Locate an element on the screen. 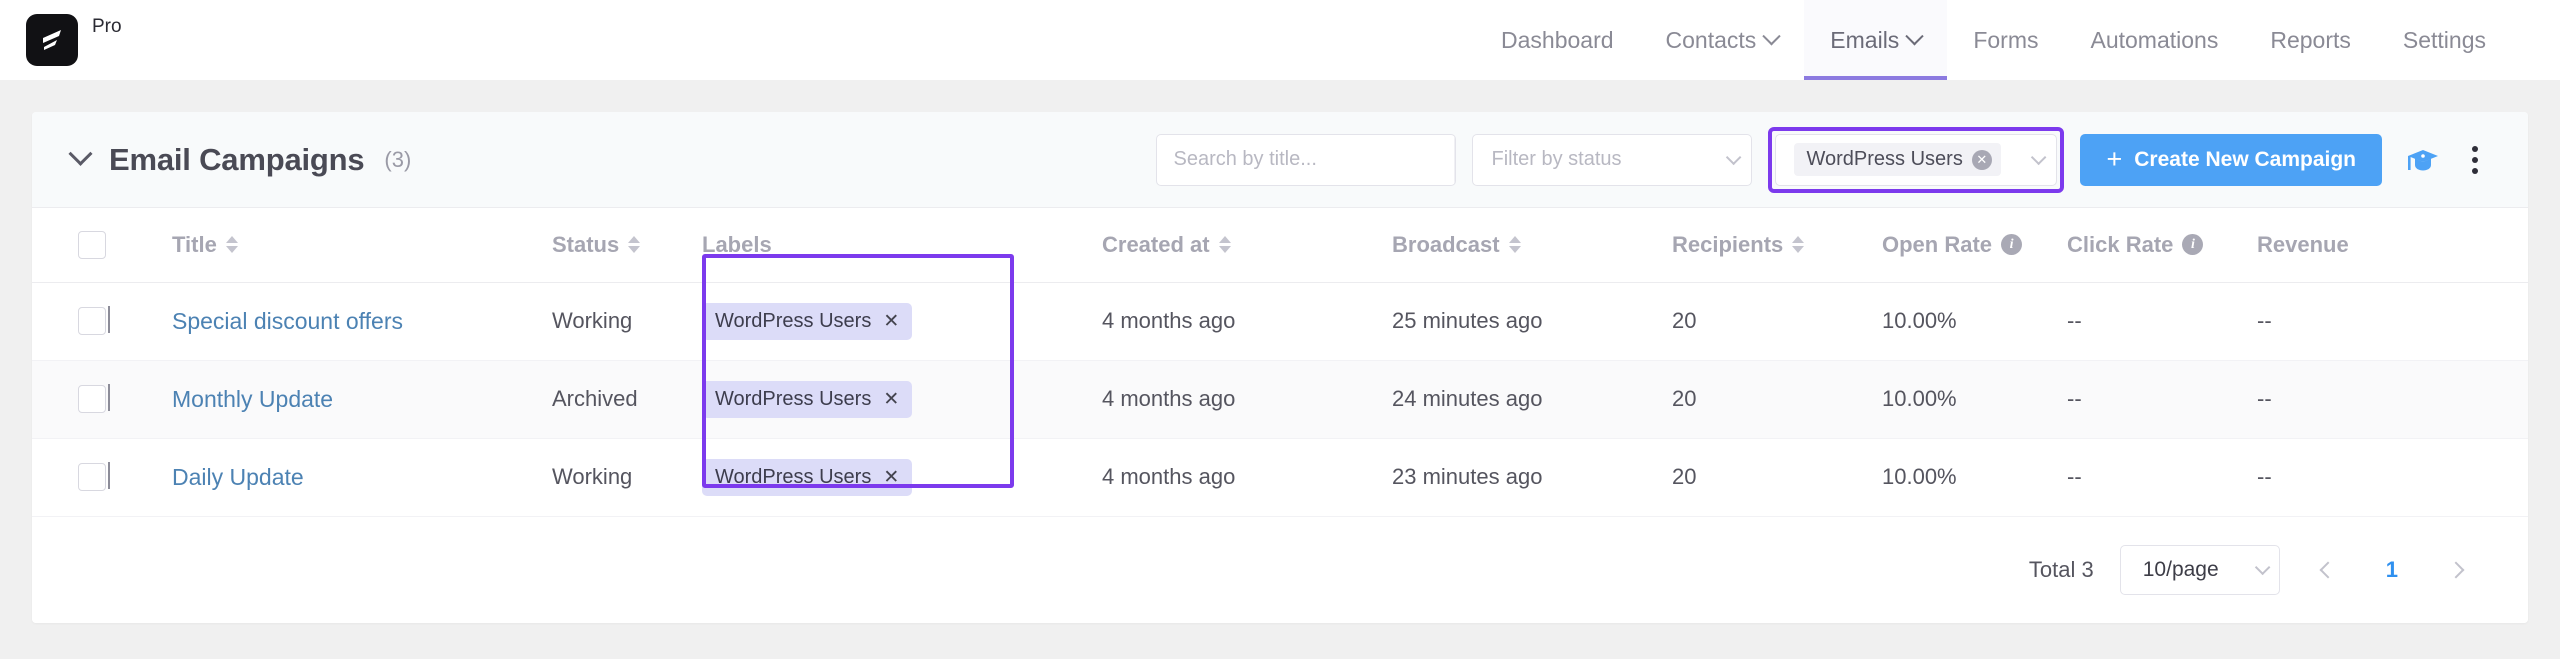 The image size is (2560, 659). nav-item-contacts: Contacts is located at coordinates (1722, 40).